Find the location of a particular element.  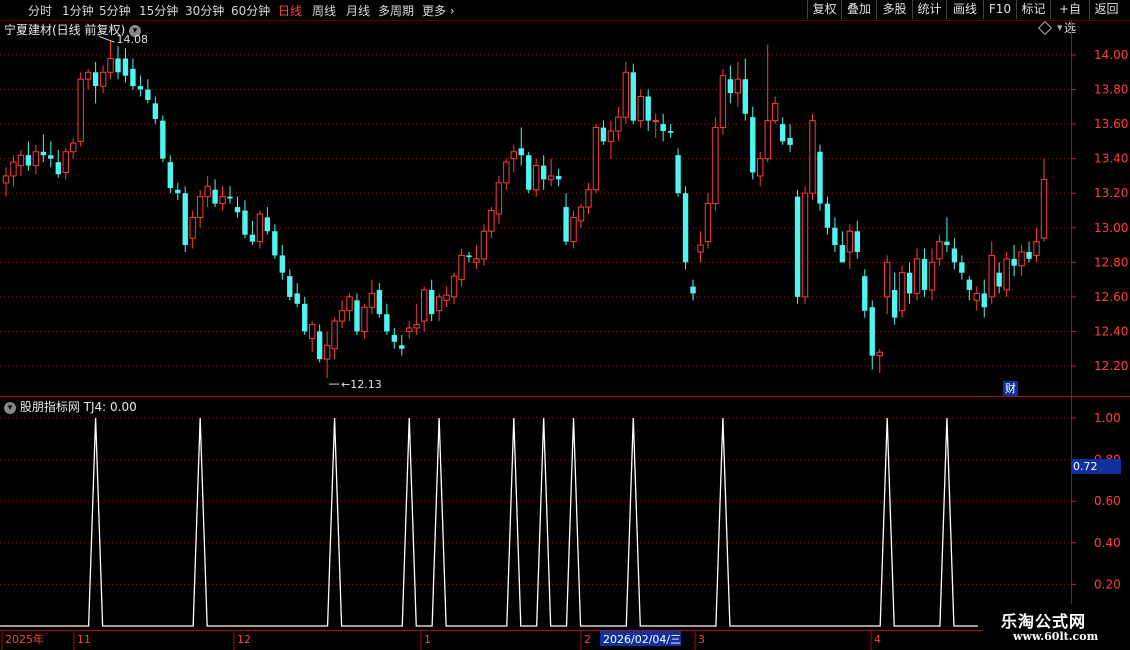

indicator-value-badge: 0.72 is located at coordinates (1096, 466).